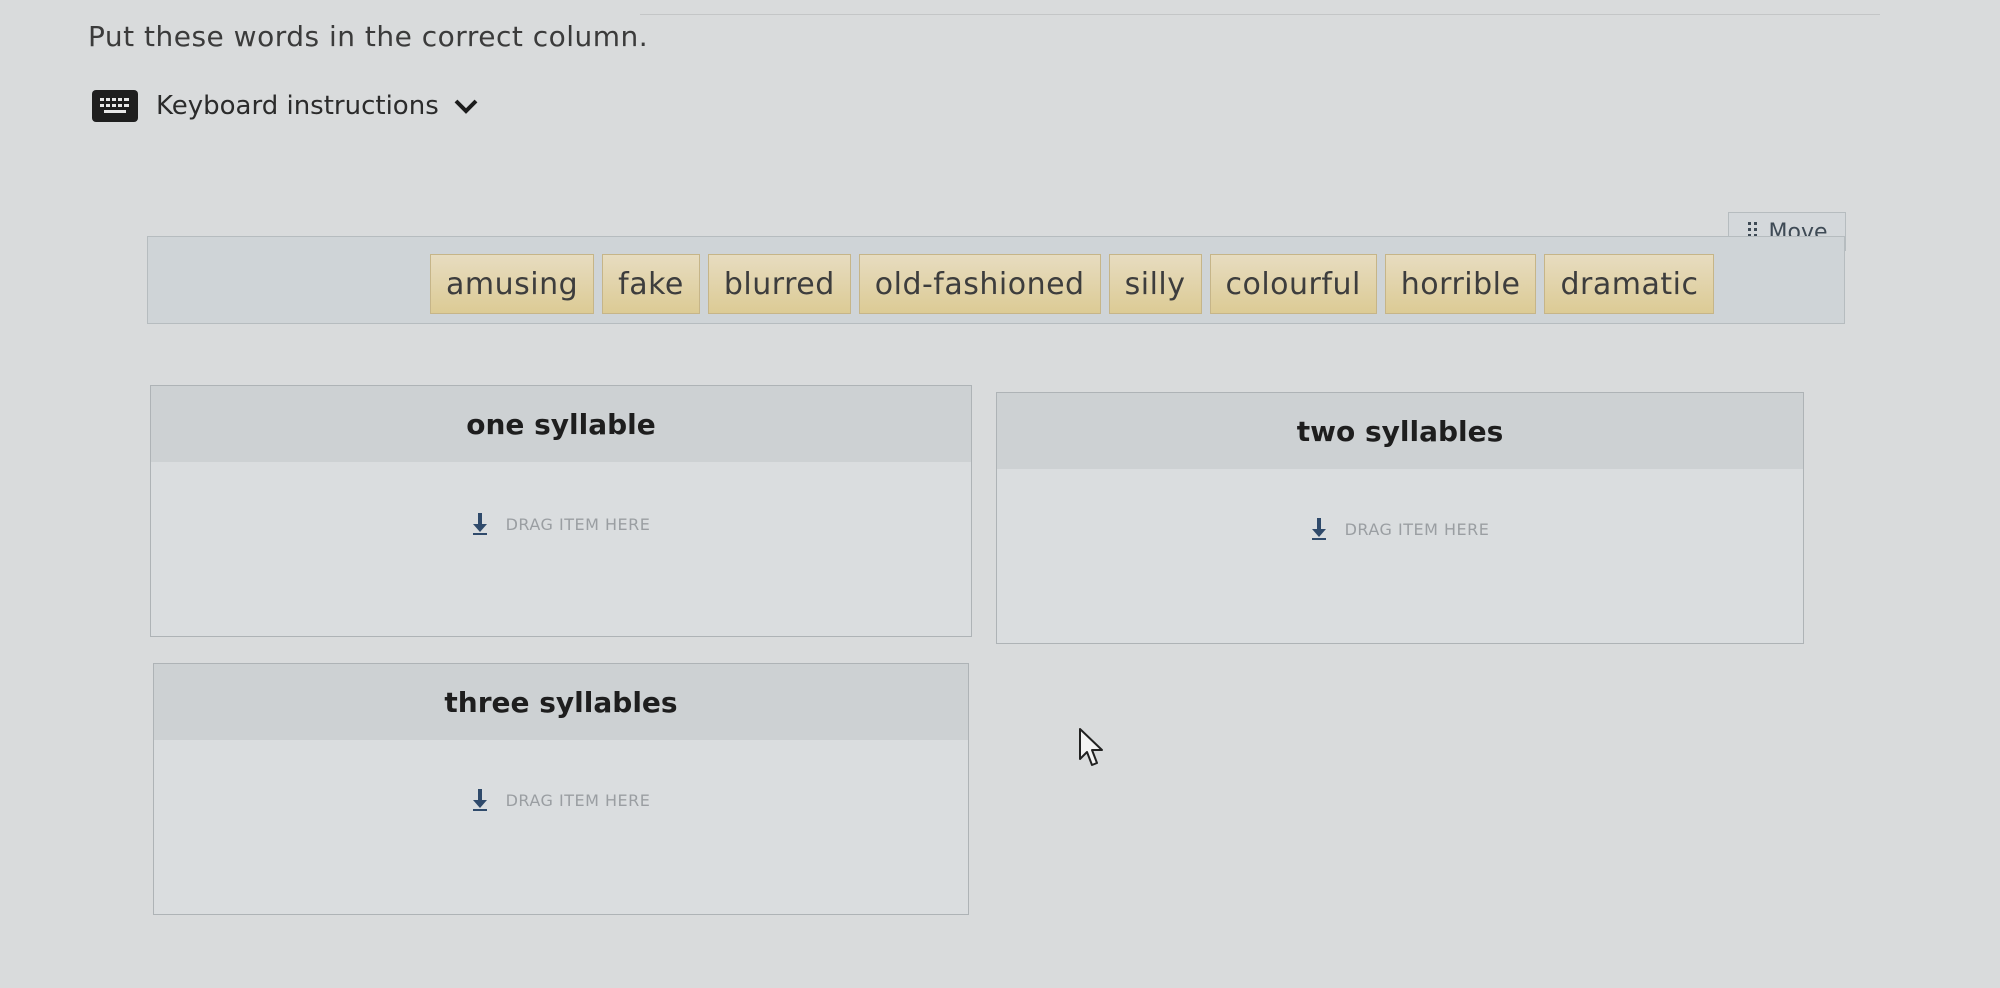 This screenshot has height=988, width=2000. I want to click on column-title: two syllables, so click(1400, 431).